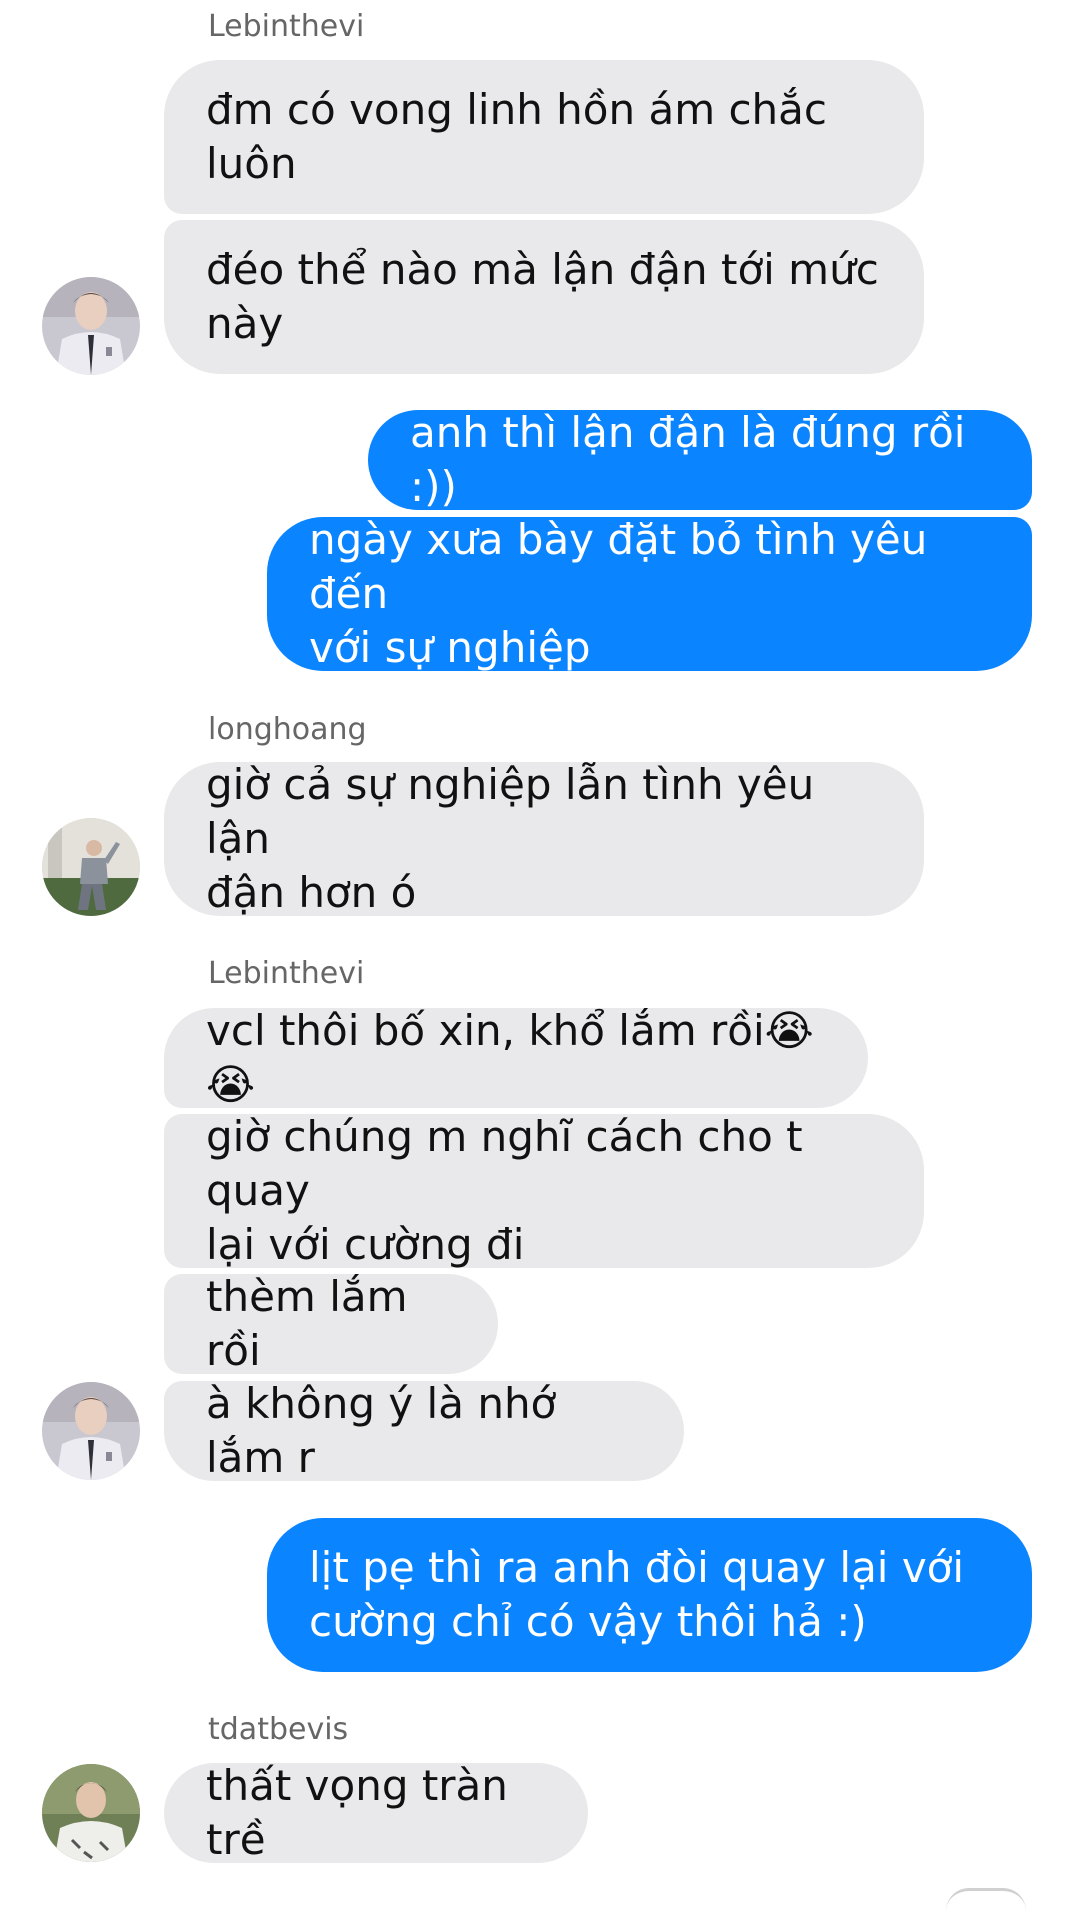  What do you see at coordinates (287, 729) in the screenshot?
I see `sender-name: longhoang` at bounding box center [287, 729].